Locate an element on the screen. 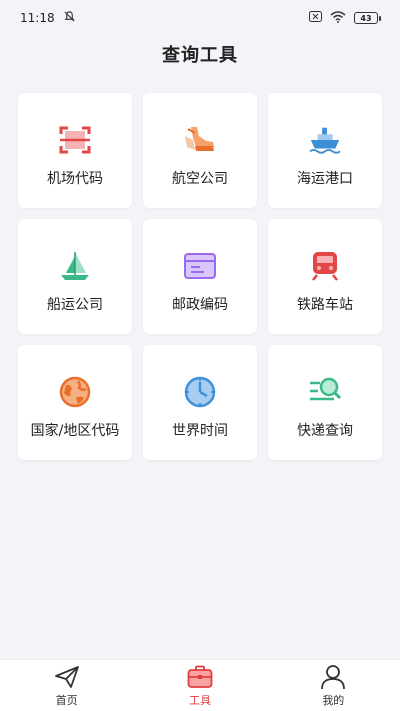 The image size is (400, 711). status-bar: 11:18 43 is located at coordinates (200, 18).